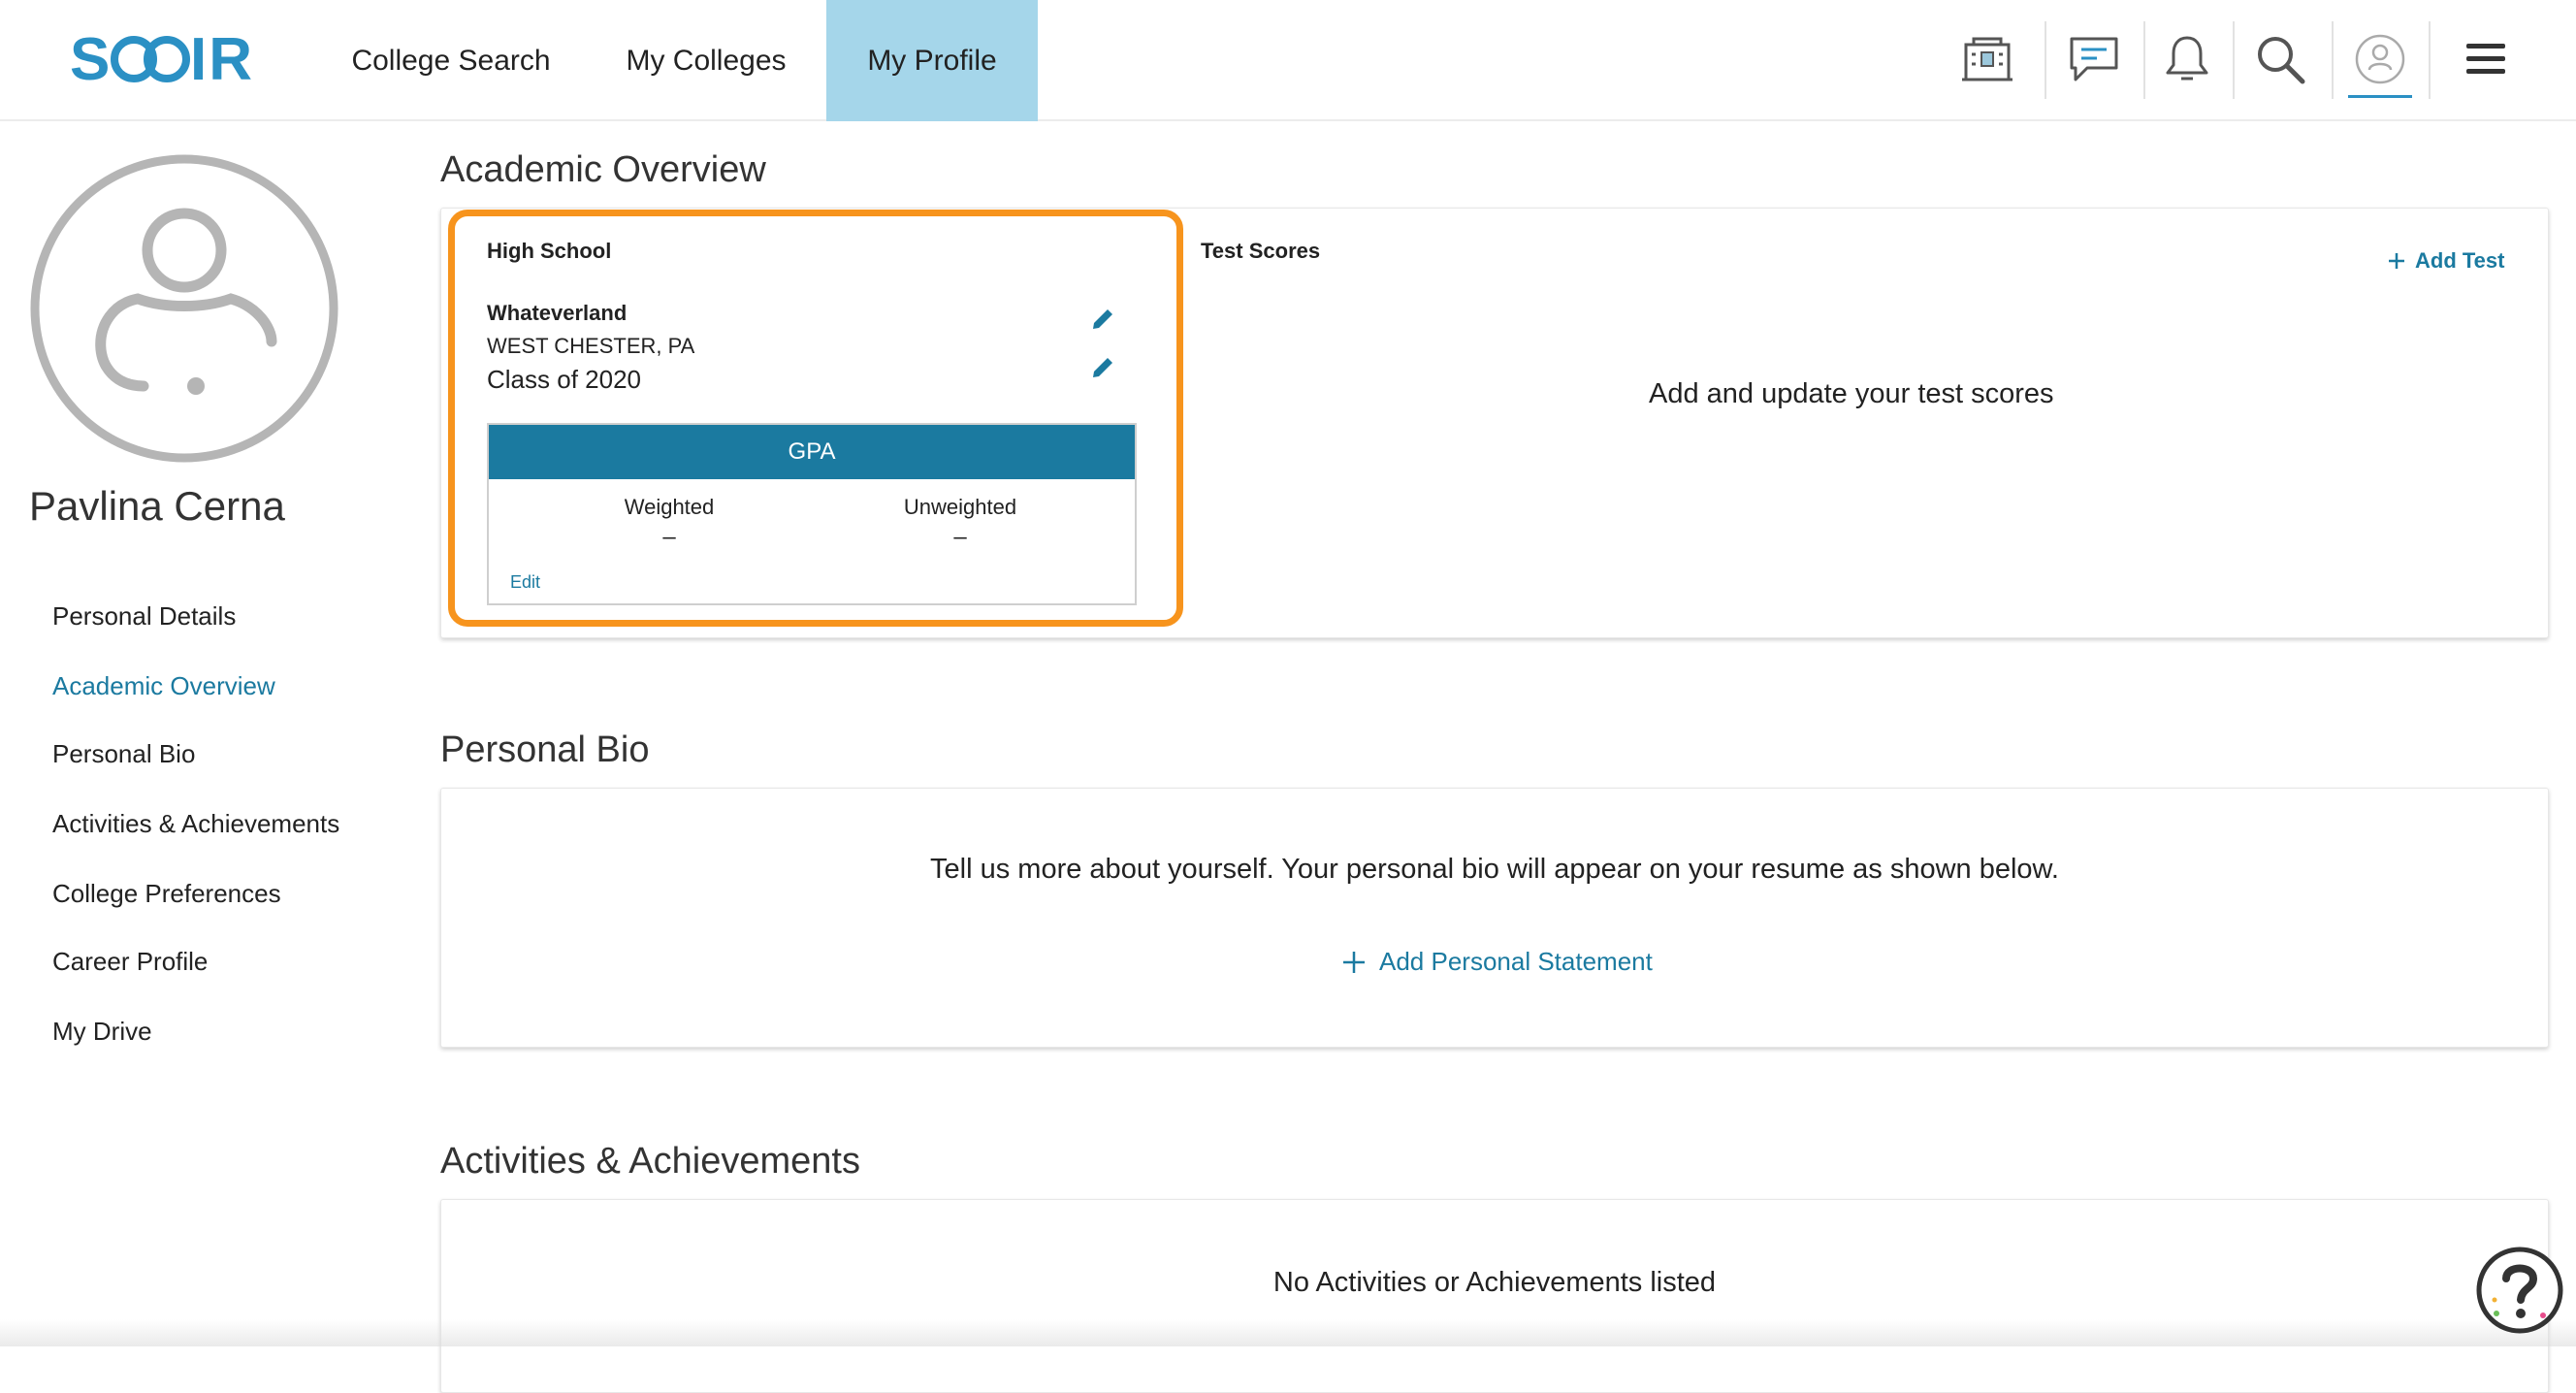 The image size is (2576, 1393). I want to click on active-profile-indicator, so click(2380, 97).